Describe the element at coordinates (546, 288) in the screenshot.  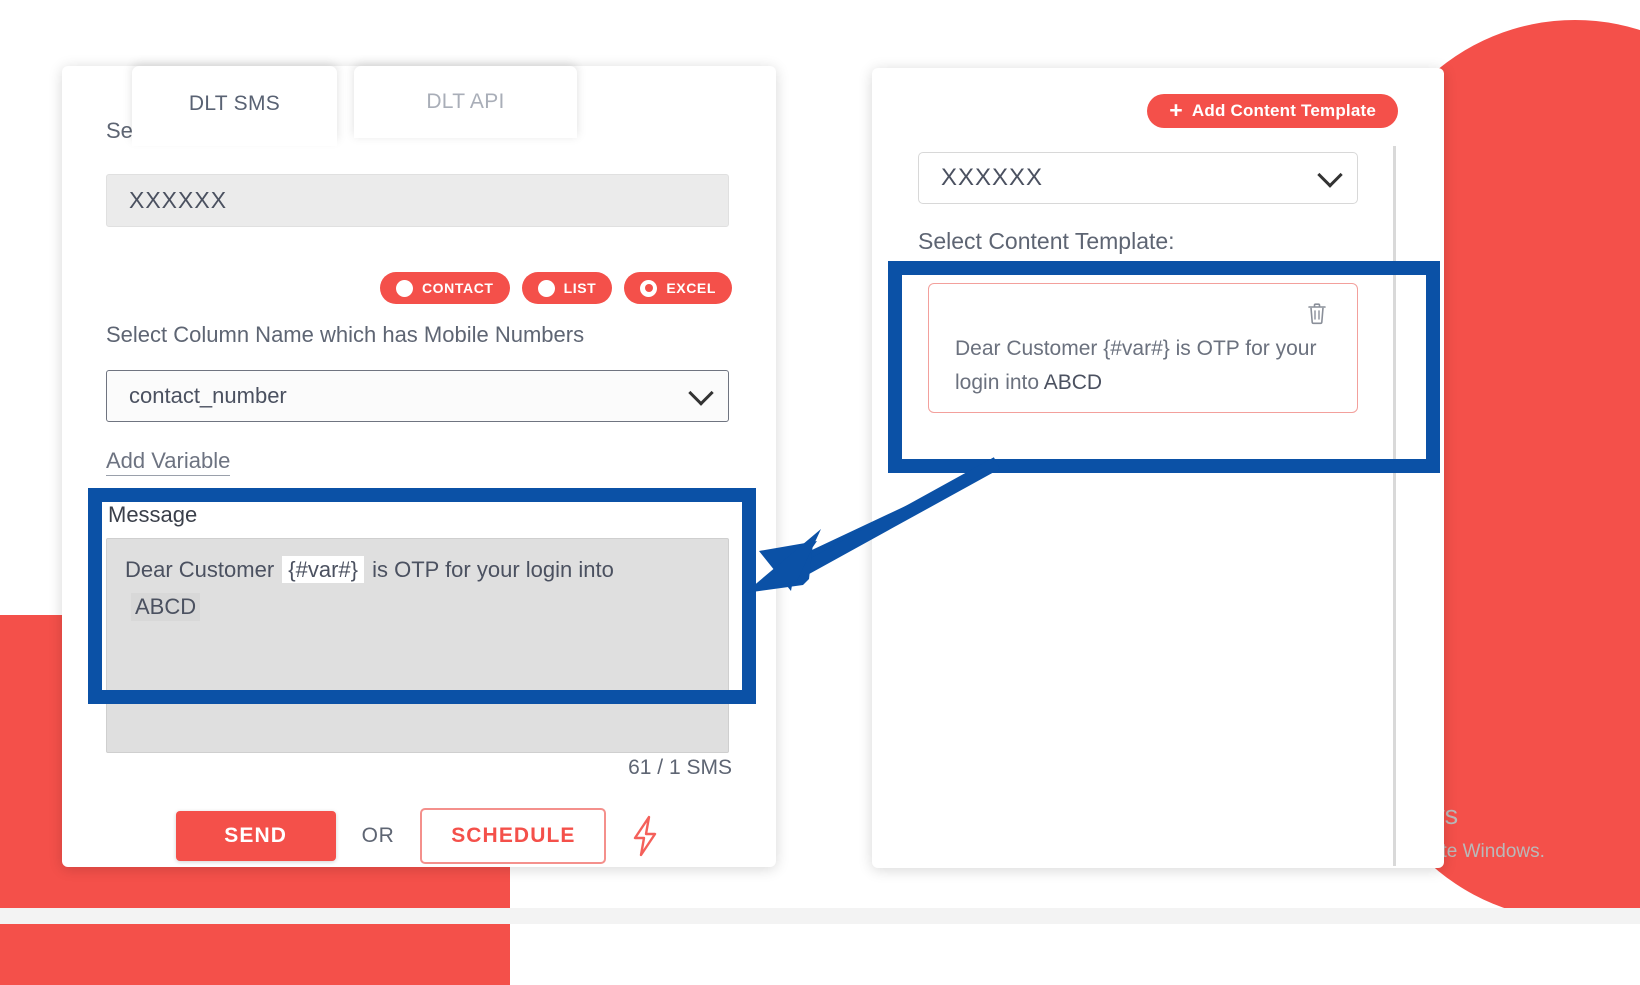
I see `radio-list-icon` at that location.